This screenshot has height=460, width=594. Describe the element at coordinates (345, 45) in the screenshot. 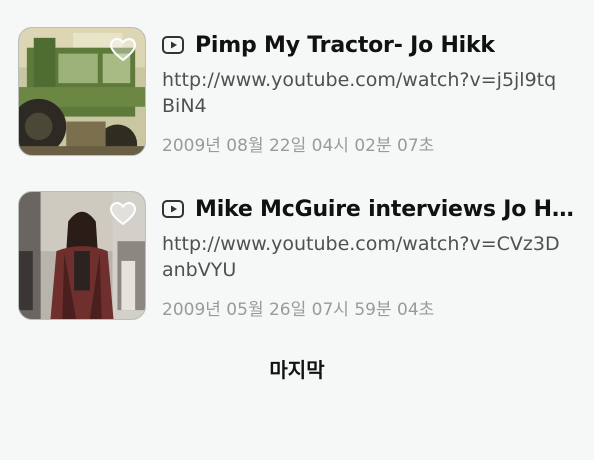

I see `video-title: Pimp My Tractor- Jo Hikk` at that location.